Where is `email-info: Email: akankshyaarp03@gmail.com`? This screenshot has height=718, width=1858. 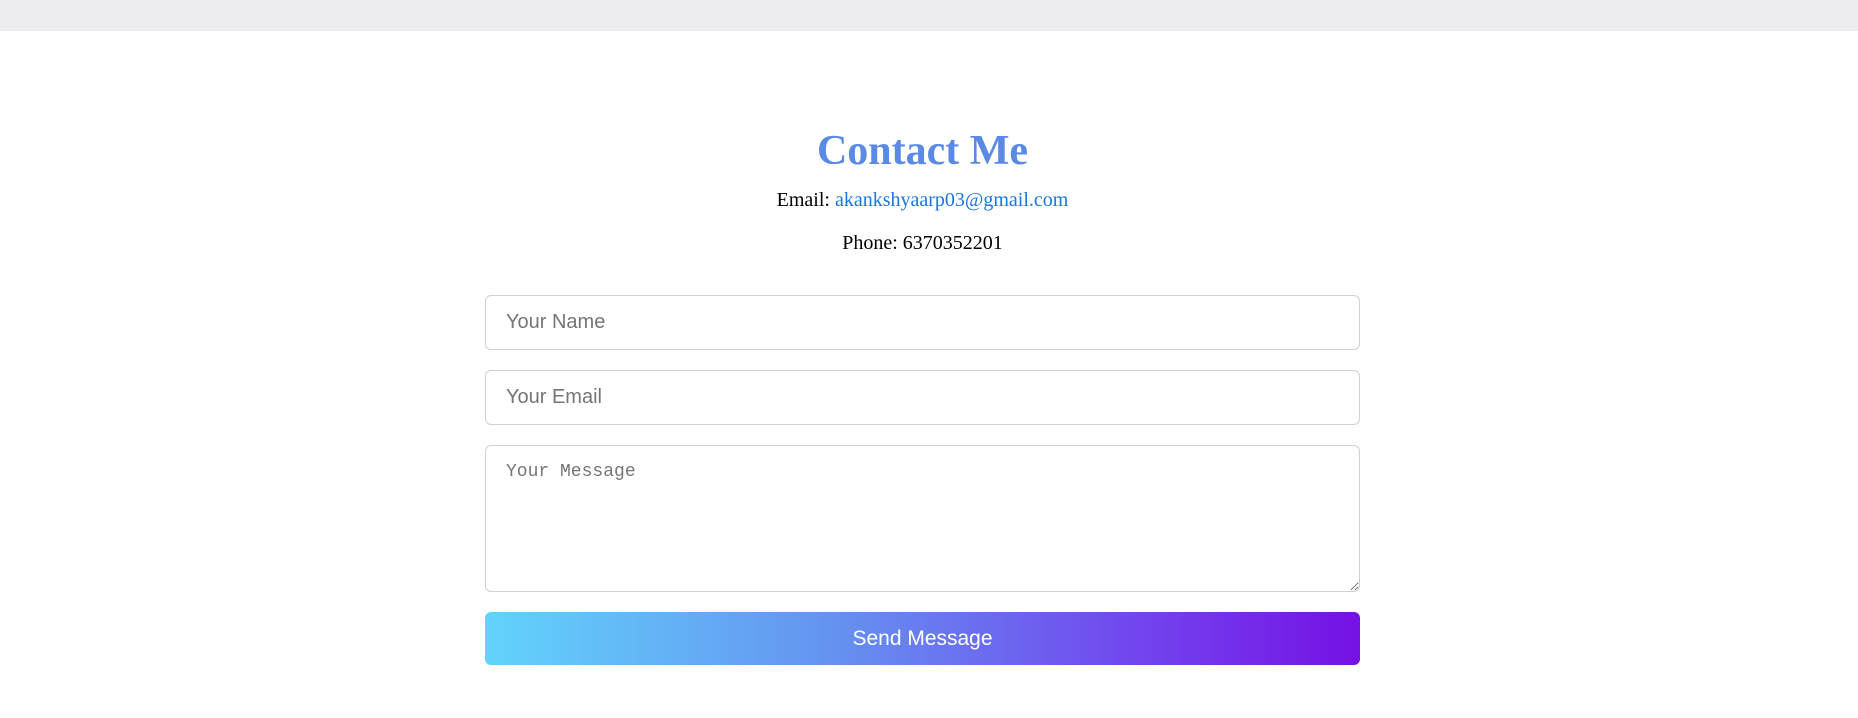 email-info: Email: akankshyaarp03@gmail.com is located at coordinates (922, 200).